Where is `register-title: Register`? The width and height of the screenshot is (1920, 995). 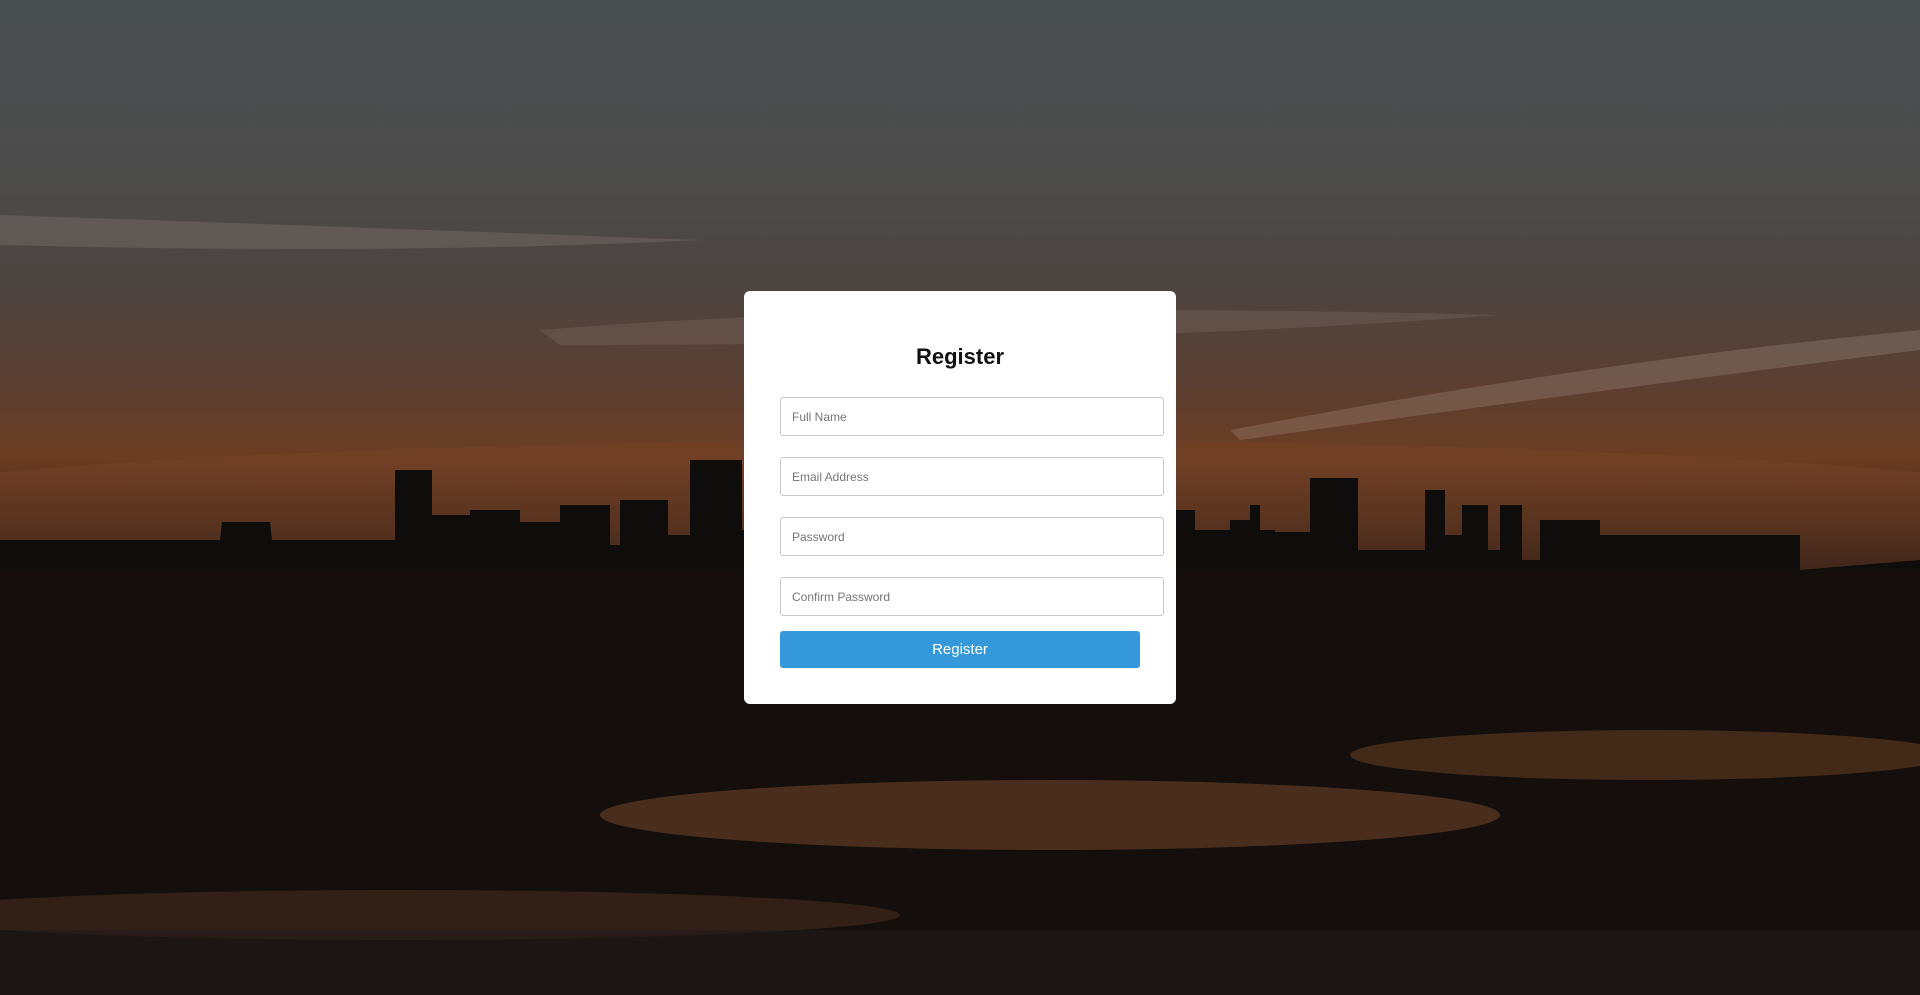 register-title: Register is located at coordinates (960, 356).